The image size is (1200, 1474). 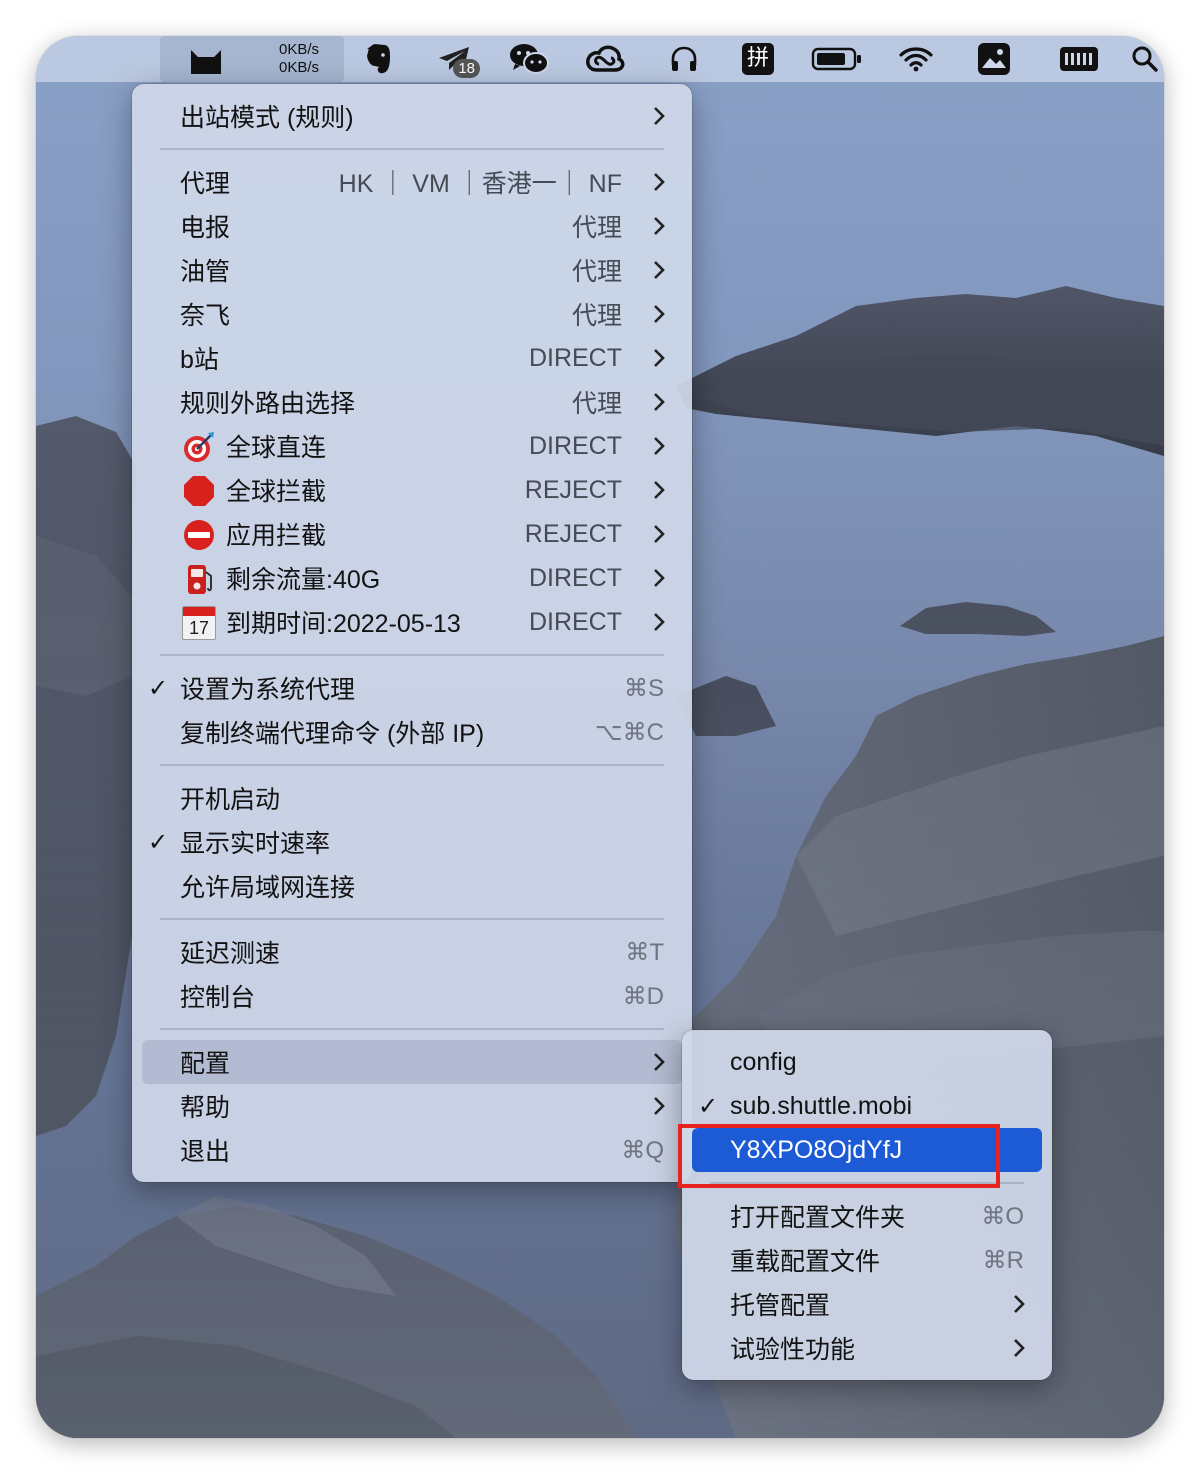 I want to click on proxy-group-item: 应用拦截 REJECT, so click(x=412, y=534).